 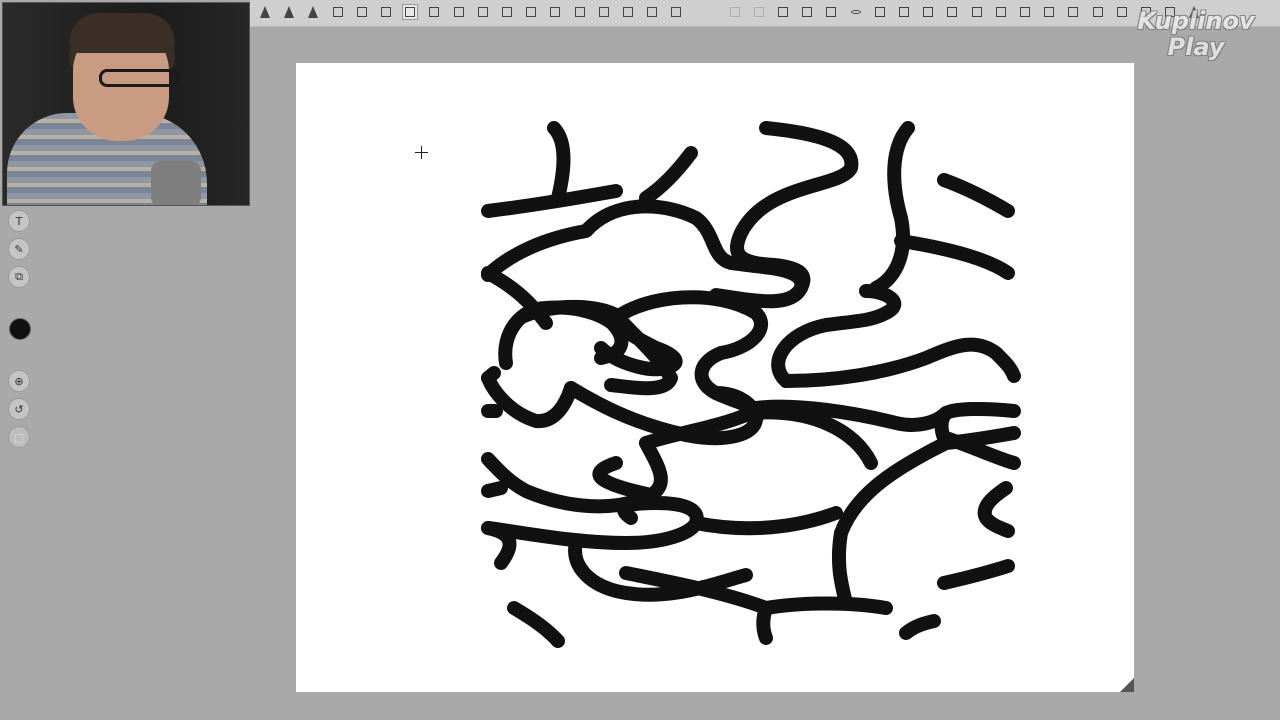 What do you see at coordinates (421, 152) in the screenshot?
I see `crosshair-cursor-icon` at bounding box center [421, 152].